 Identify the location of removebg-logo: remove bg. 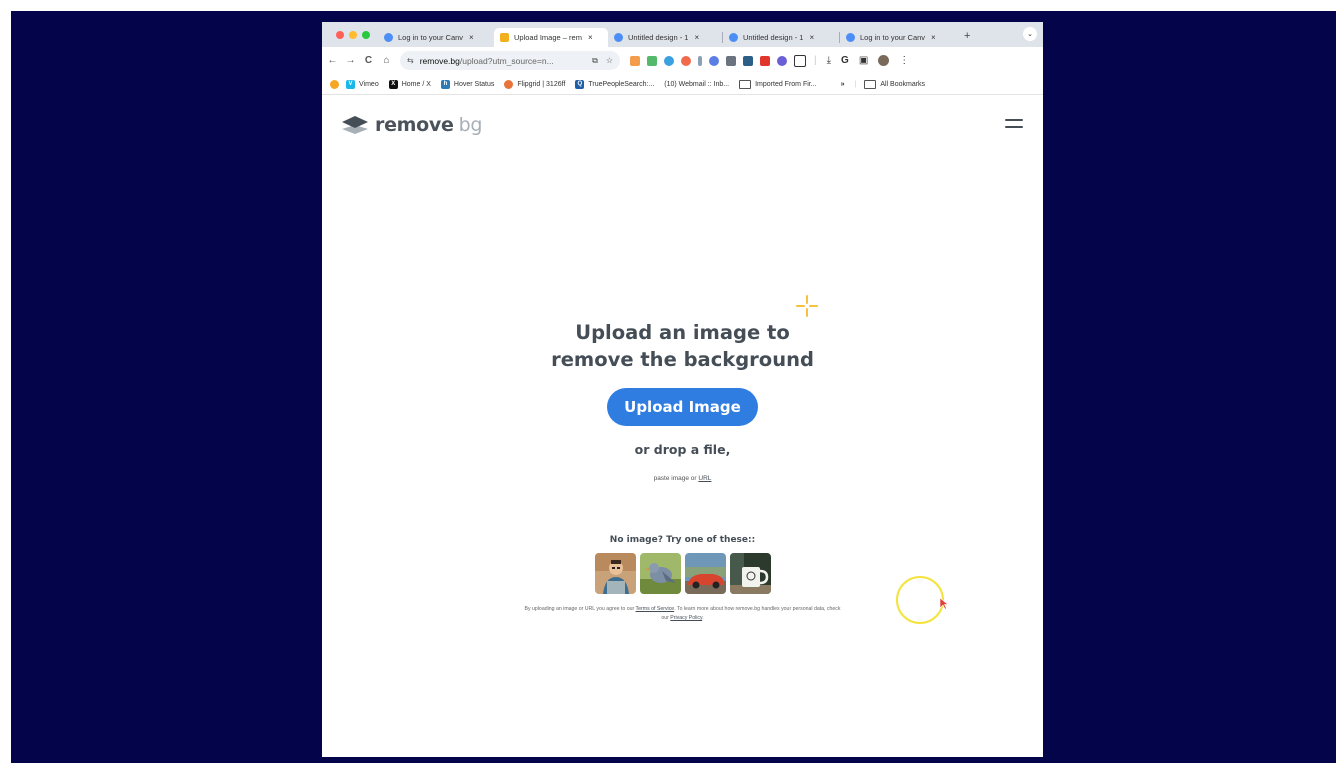
(412, 125).